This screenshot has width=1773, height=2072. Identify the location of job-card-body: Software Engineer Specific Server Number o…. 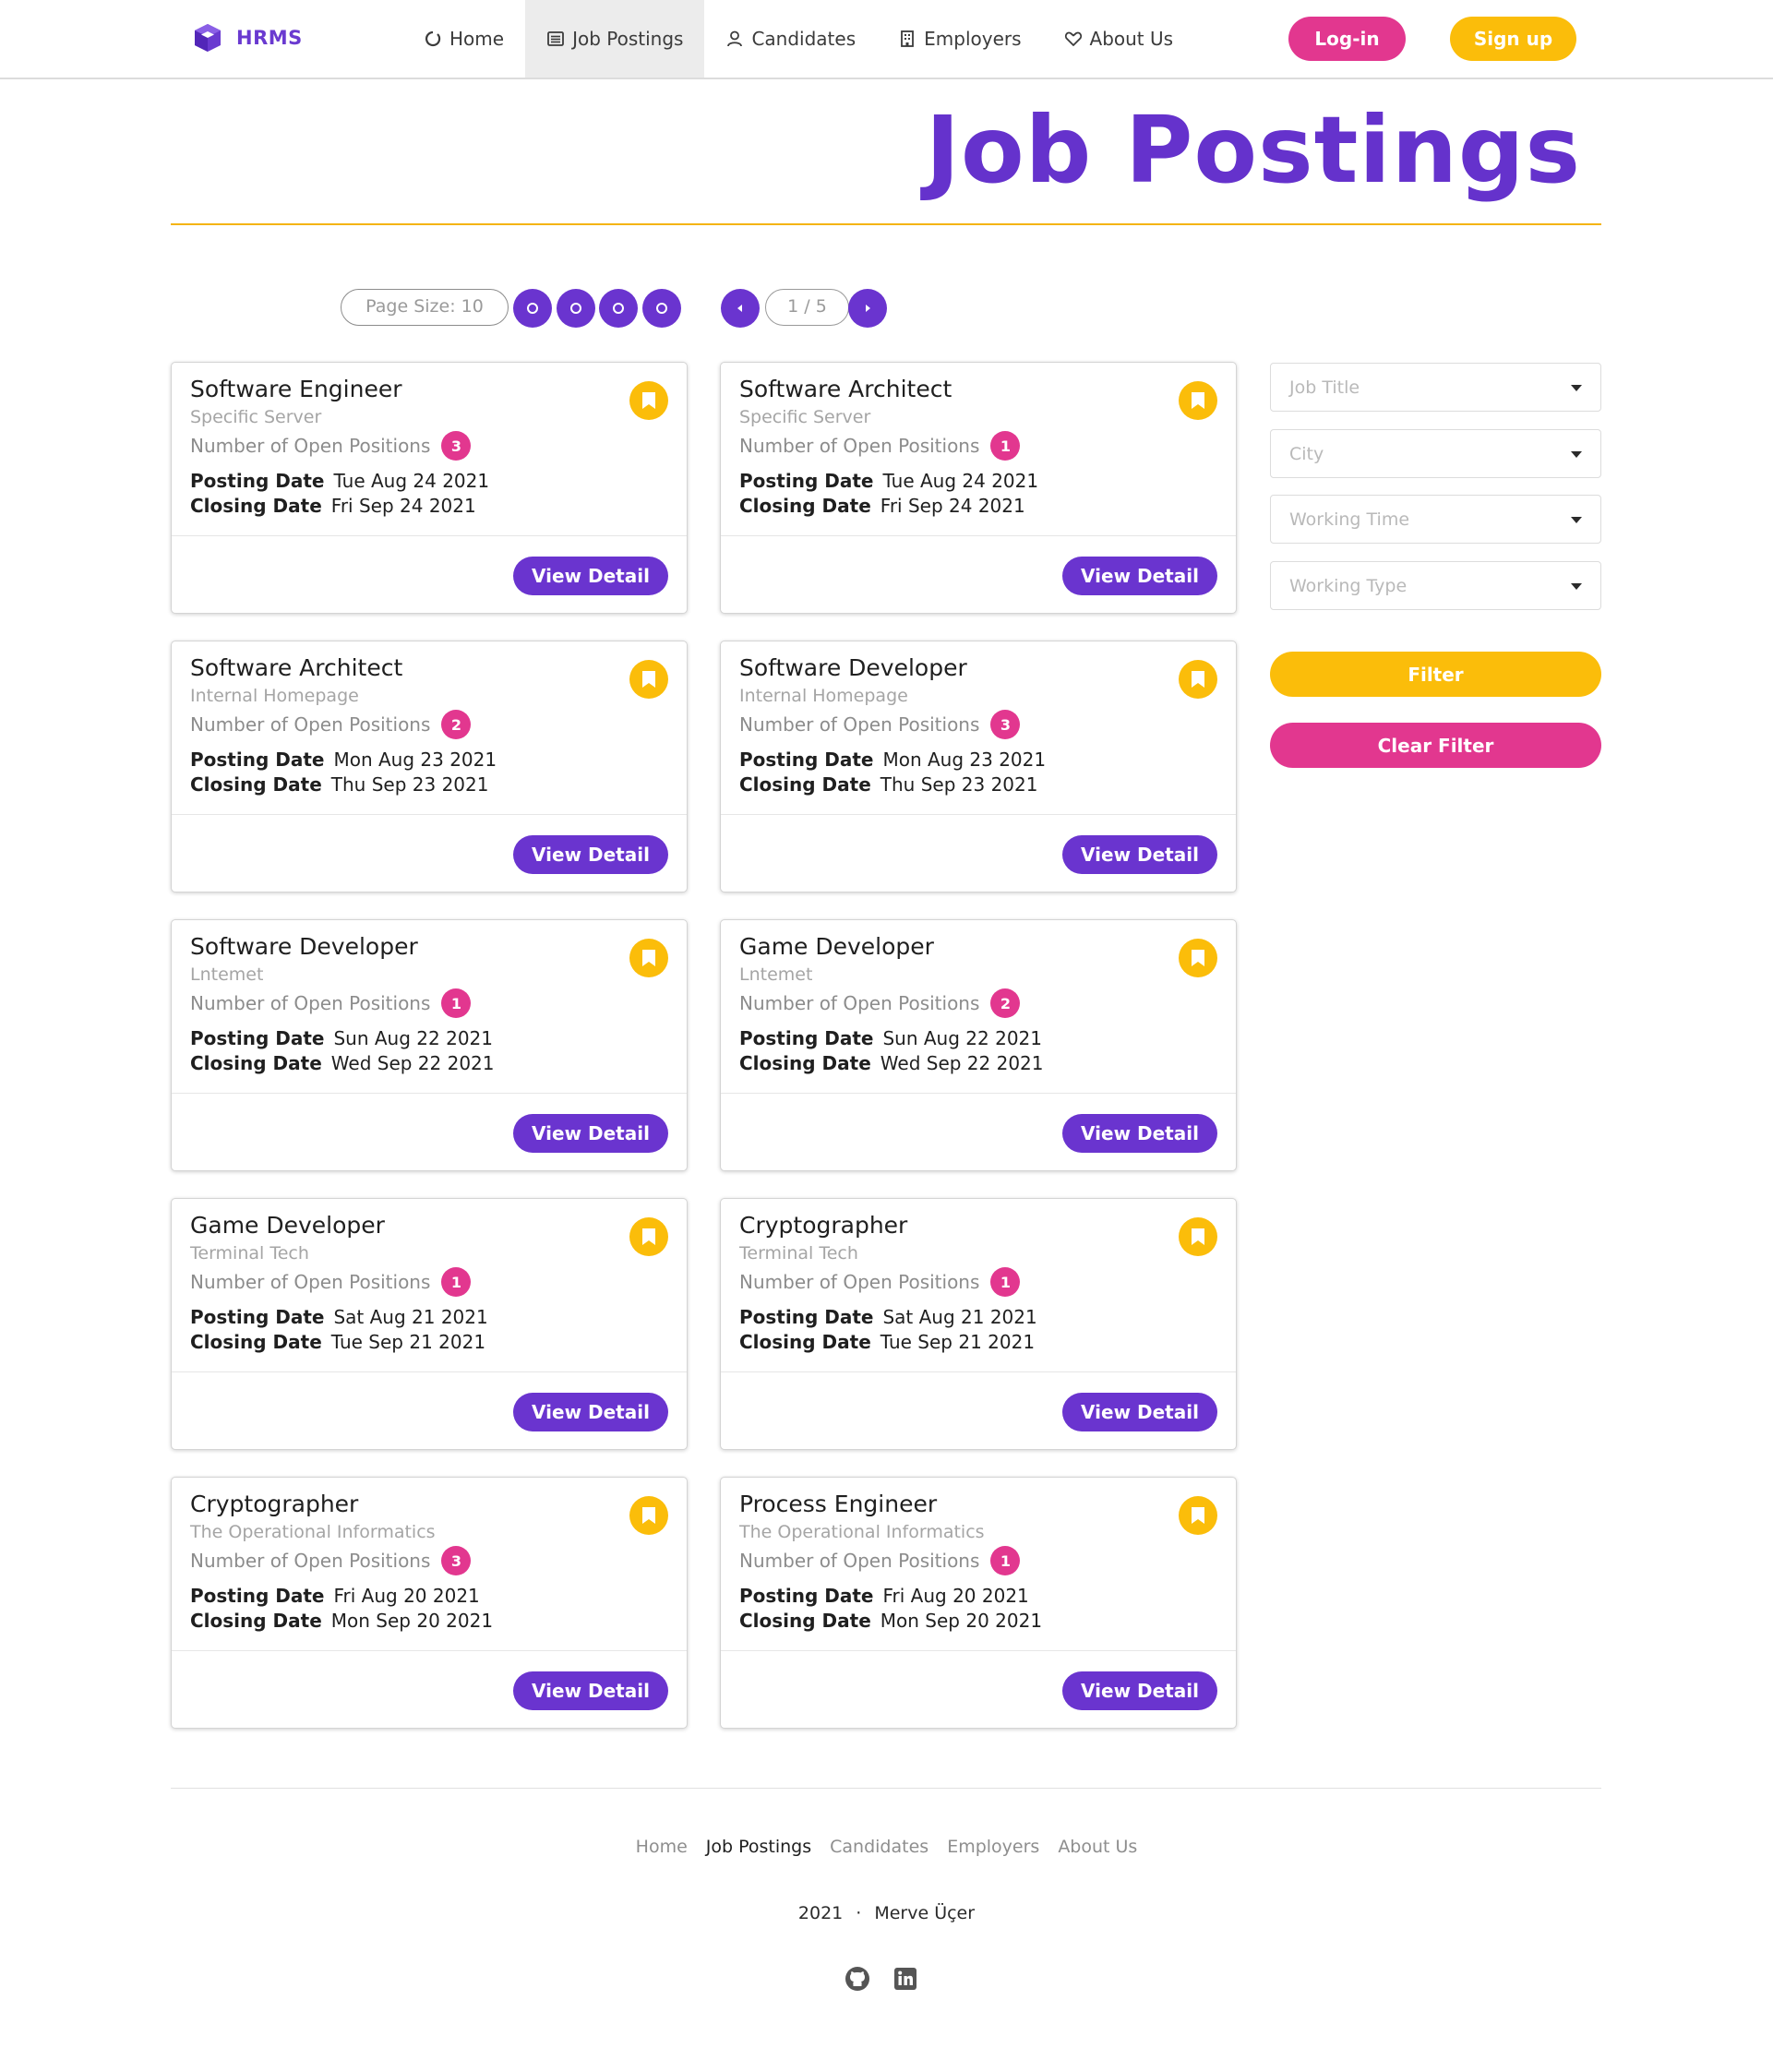
(429, 449).